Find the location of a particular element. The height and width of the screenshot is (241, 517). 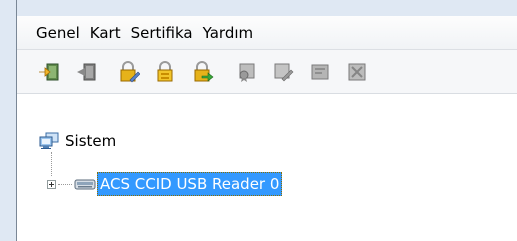

connect-icon is located at coordinates (49, 71).